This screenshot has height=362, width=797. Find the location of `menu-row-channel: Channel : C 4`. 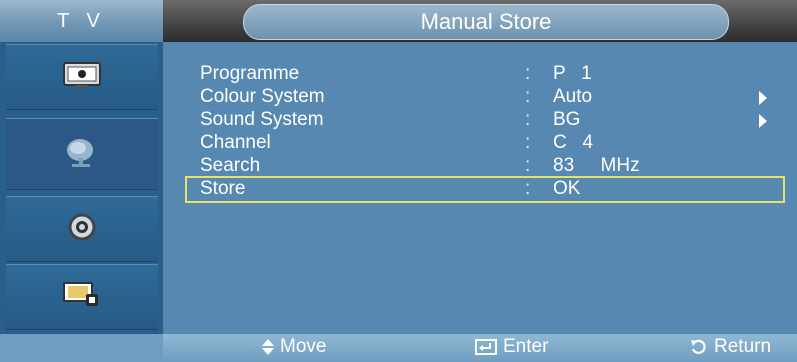

menu-row-channel: Channel : C 4 is located at coordinates (485, 143).